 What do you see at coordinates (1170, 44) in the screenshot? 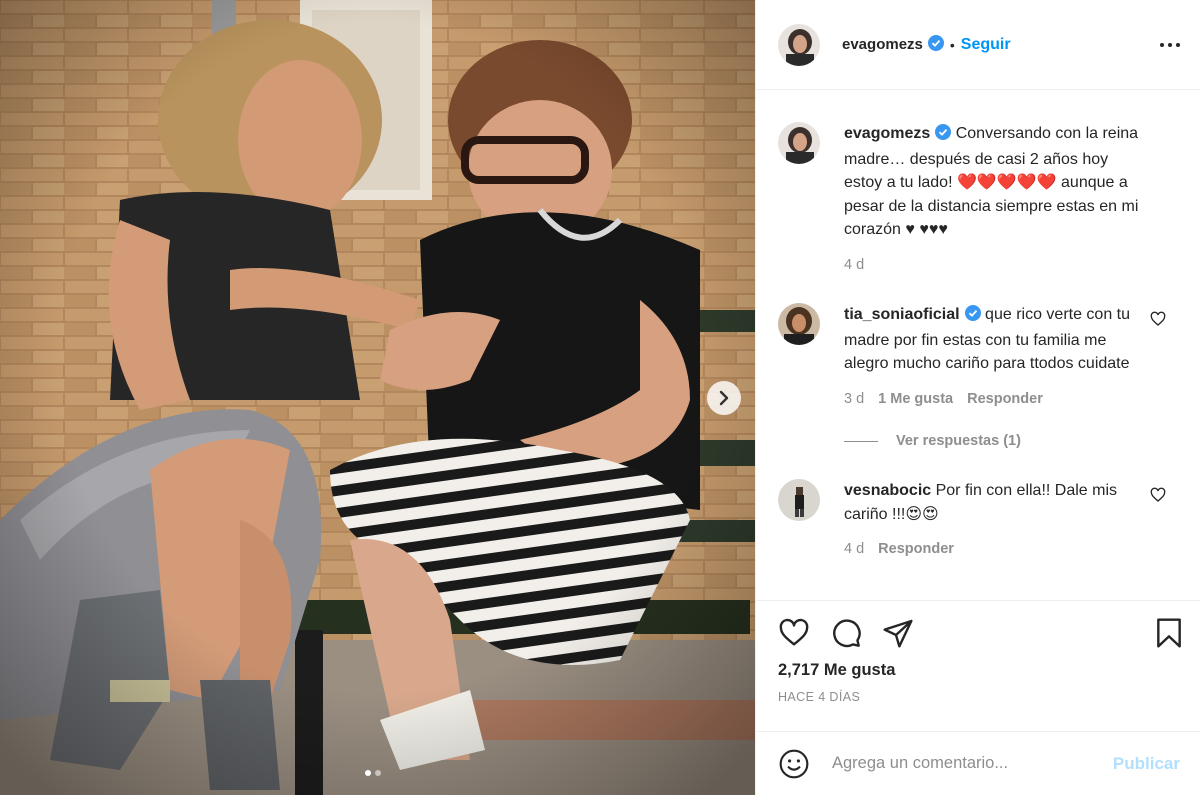
I see `more-options-button` at bounding box center [1170, 44].